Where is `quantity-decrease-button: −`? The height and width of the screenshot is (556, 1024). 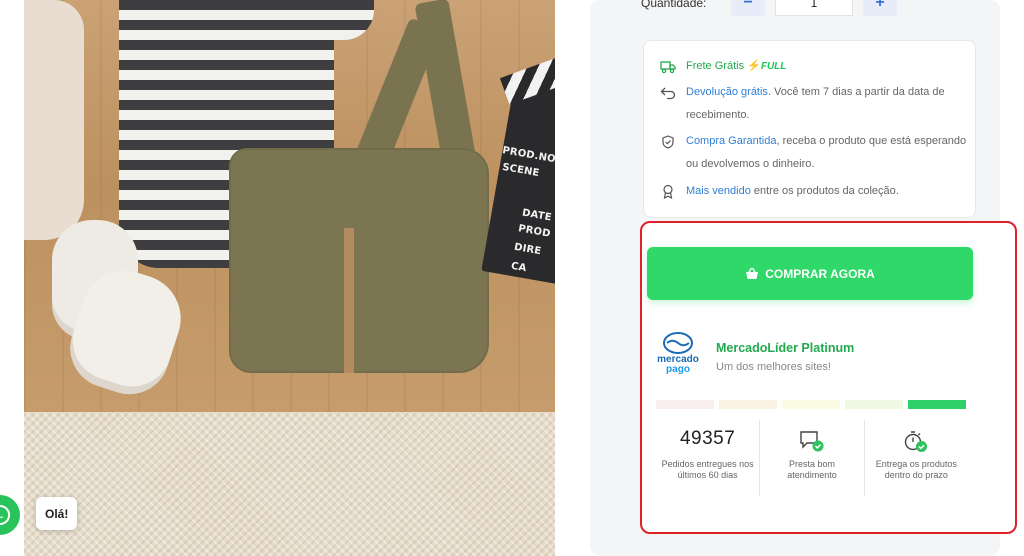 quantity-decrease-button: − is located at coordinates (748, 8).